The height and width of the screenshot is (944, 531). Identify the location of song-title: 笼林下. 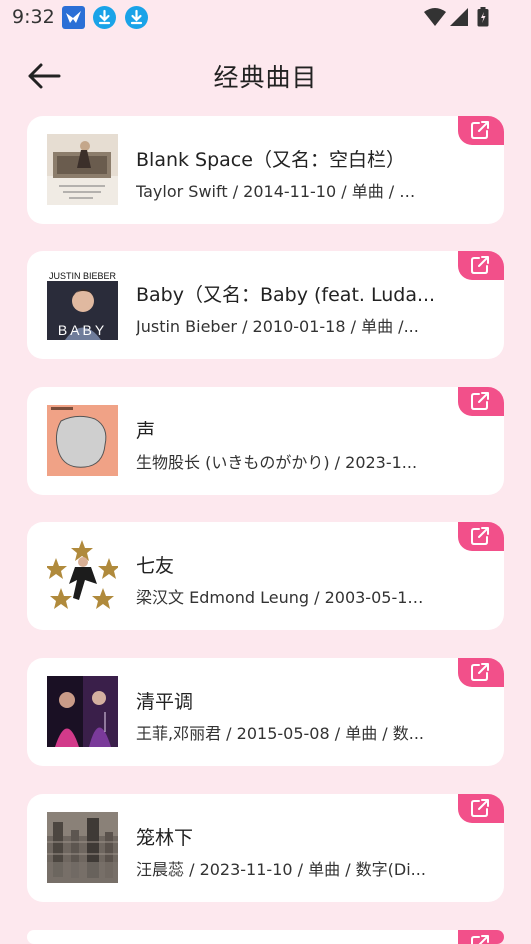
(165, 838).